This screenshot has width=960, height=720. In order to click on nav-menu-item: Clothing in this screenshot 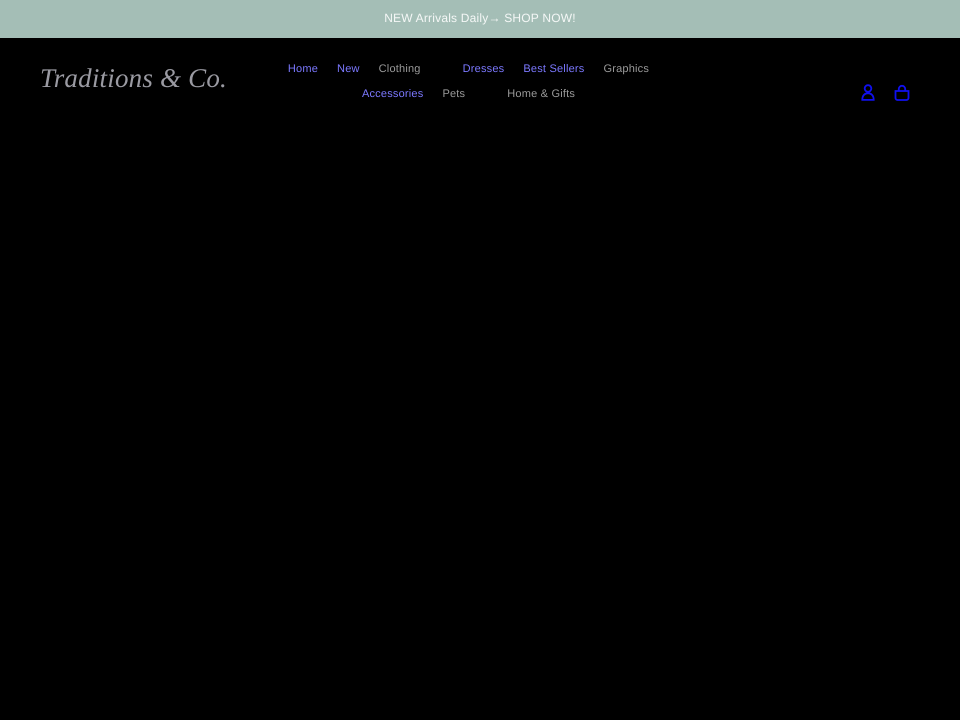, I will do `click(411, 69)`.